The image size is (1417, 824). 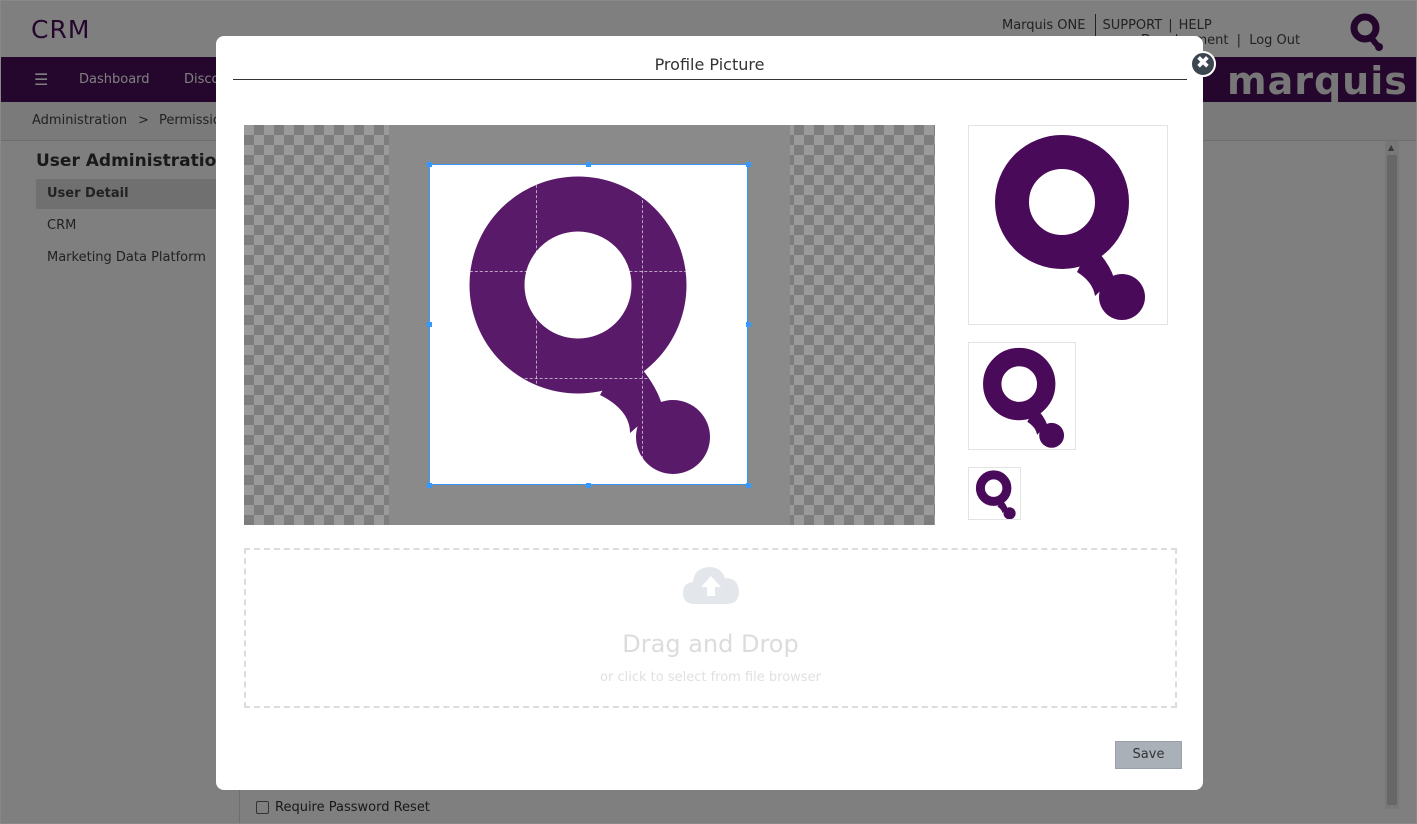 What do you see at coordinates (748, 324) in the screenshot?
I see `crop-handle-e` at bounding box center [748, 324].